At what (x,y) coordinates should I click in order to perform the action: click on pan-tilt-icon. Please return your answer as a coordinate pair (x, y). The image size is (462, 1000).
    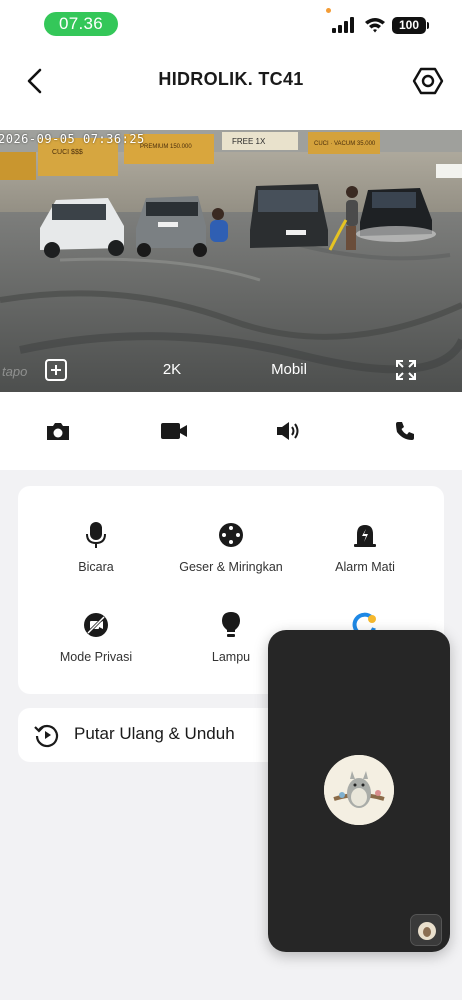
    Looking at the image, I should click on (231, 535).